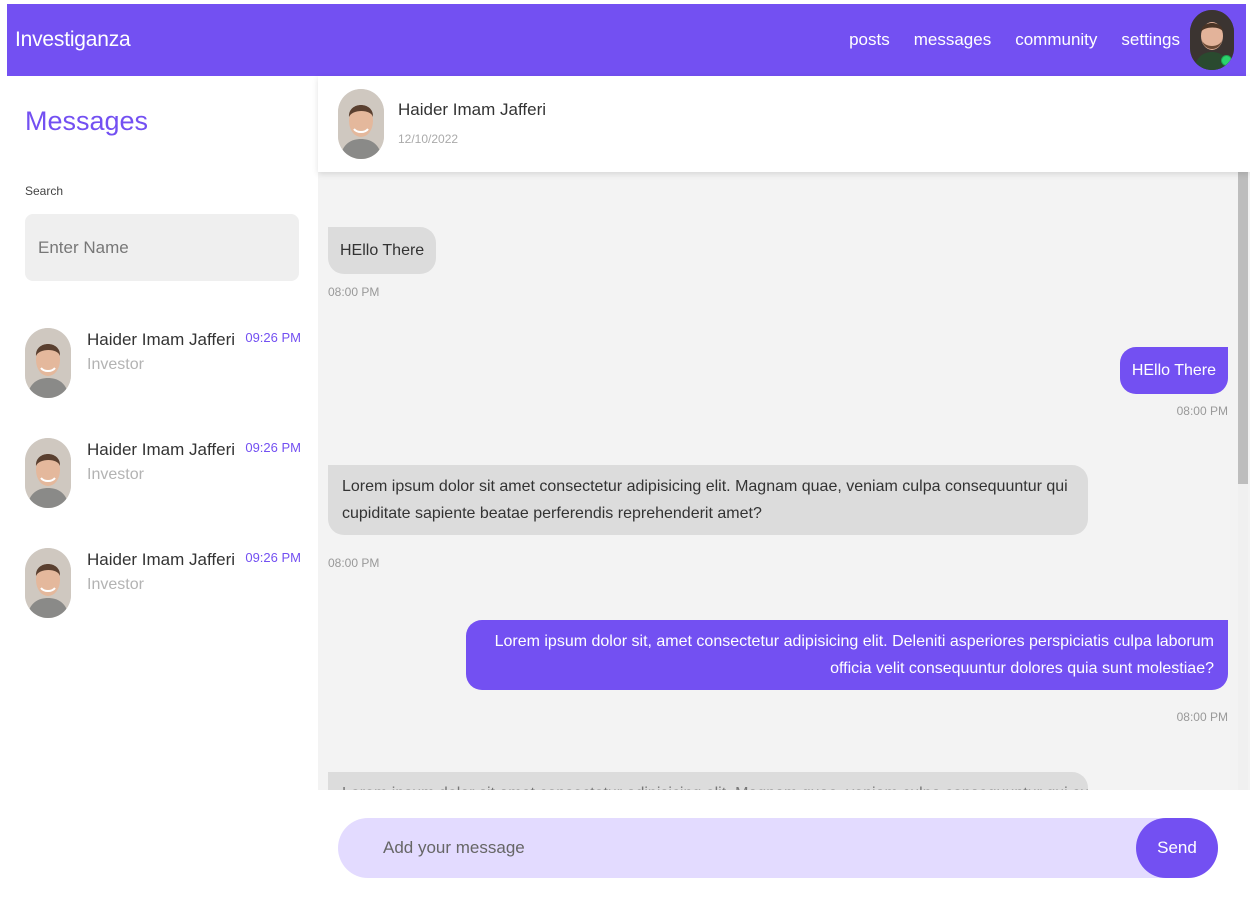 The image size is (1250, 903). I want to click on search-label: Search, so click(44, 191).